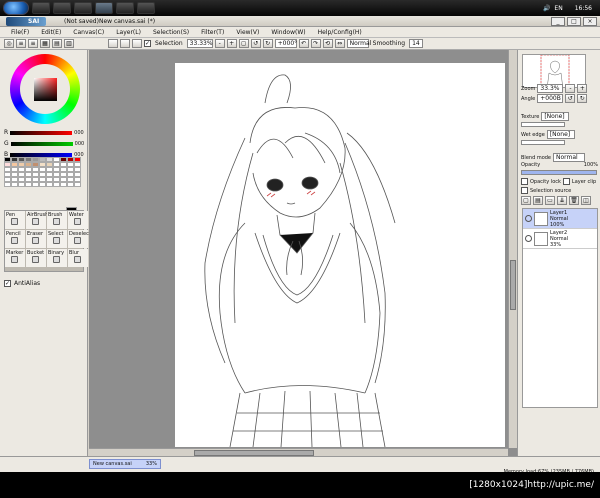 The height and width of the screenshot is (498, 600). I want to click on delete-layer-icon: 🗑, so click(574, 200).